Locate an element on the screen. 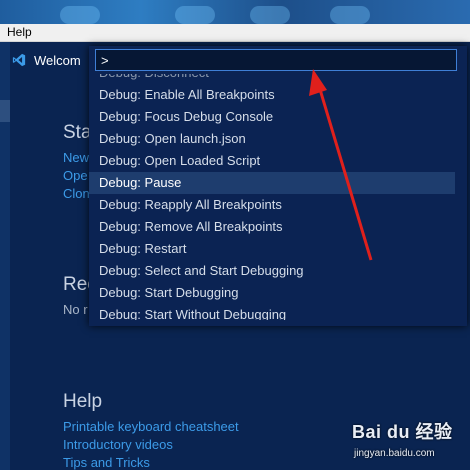  command-list-scrollbar is located at coordinates (461, 197).